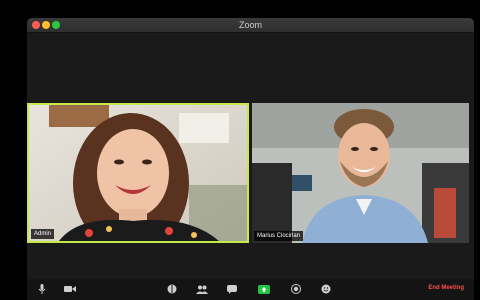 The width and height of the screenshot is (480, 300). What do you see at coordinates (296, 289) in the screenshot?
I see `record-icon` at bounding box center [296, 289].